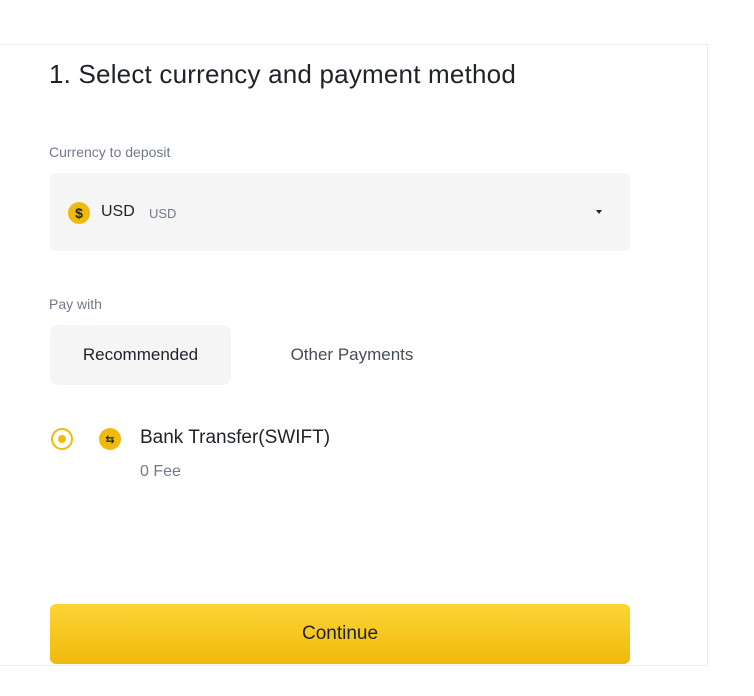  What do you see at coordinates (235, 438) in the screenshot?
I see `payment-method-name: Bank Transfer(SWIFT)` at bounding box center [235, 438].